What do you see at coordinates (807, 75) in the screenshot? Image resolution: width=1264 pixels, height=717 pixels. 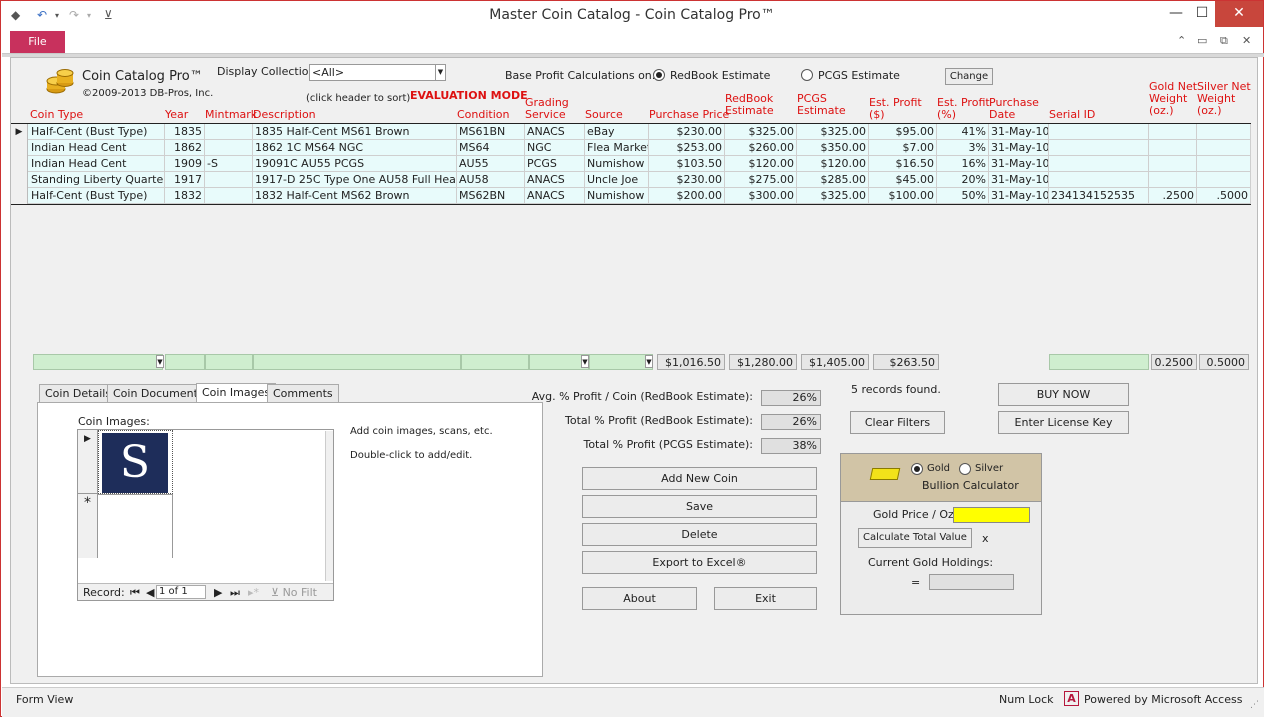 I see `pcgs-radio` at bounding box center [807, 75].